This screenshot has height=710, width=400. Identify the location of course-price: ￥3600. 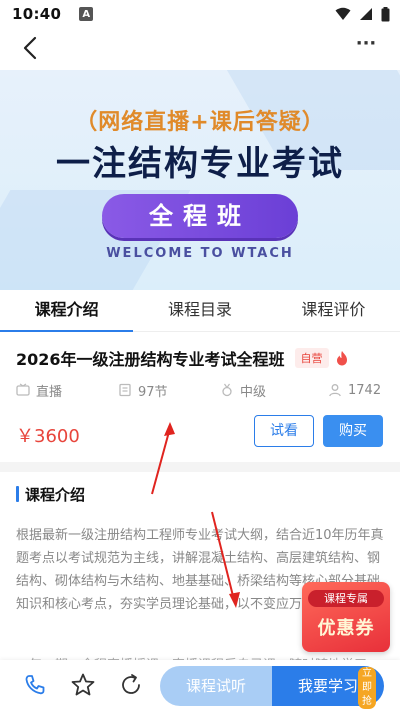
(48, 436).